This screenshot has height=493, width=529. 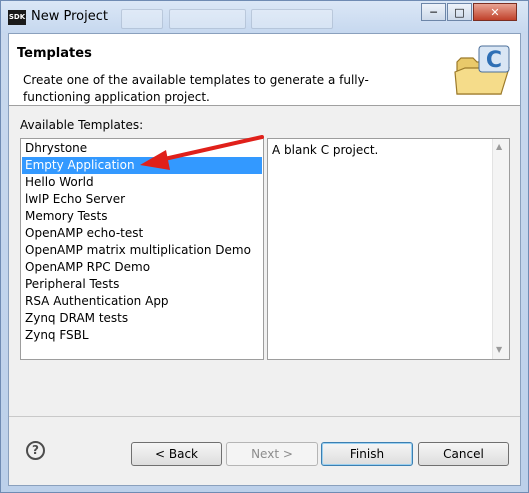 I want to click on finish-button: Finish, so click(x=367, y=454).